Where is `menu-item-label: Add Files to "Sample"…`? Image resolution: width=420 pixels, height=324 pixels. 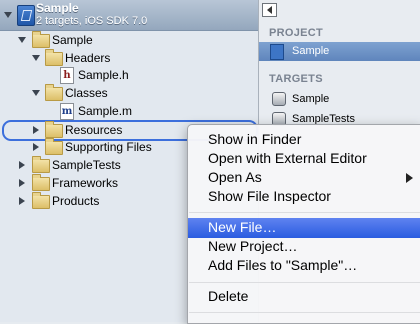
menu-item-label: Add Files to "Sample"… is located at coordinates (283, 265).